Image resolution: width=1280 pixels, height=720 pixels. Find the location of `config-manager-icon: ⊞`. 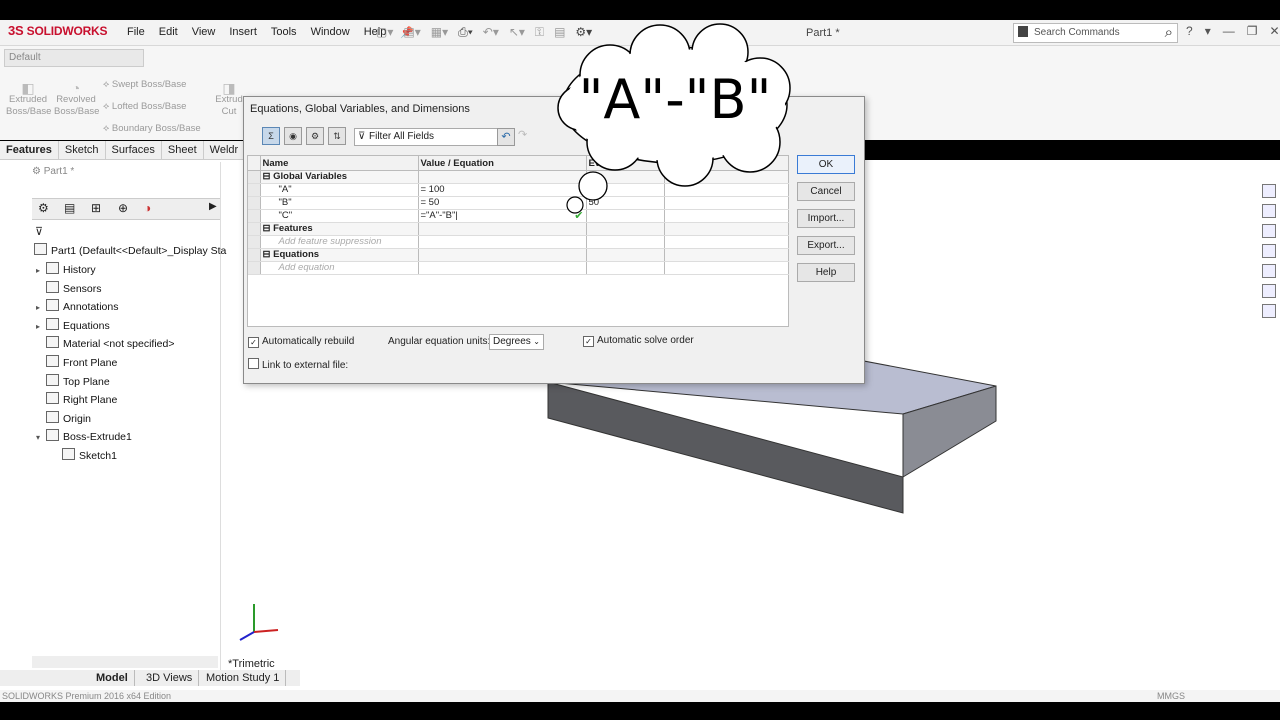

config-manager-icon: ⊞ is located at coordinates (96, 208).